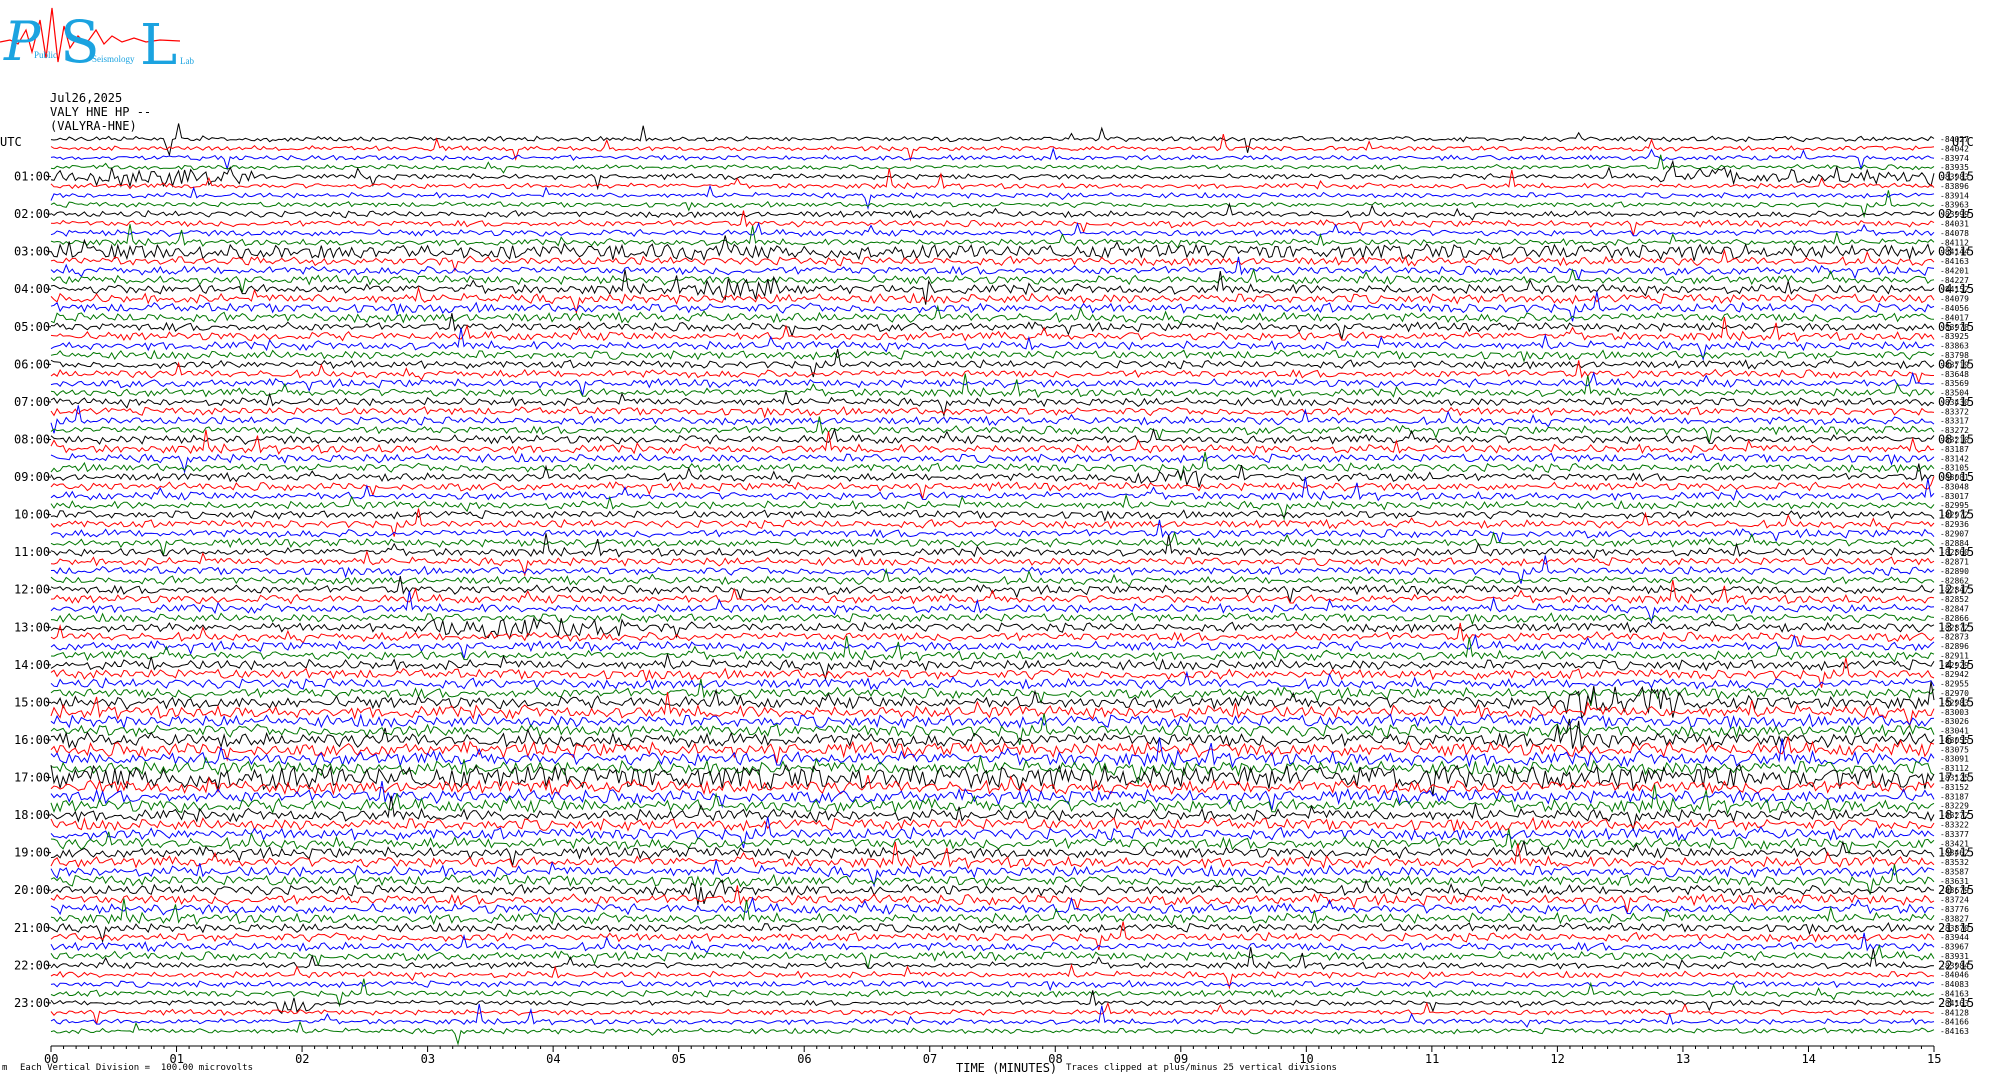 The width and height of the screenshot is (2010, 1080). Describe the element at coordinates (45, 55) in the screenshot. I see `logo-word-public: Public` at that location.